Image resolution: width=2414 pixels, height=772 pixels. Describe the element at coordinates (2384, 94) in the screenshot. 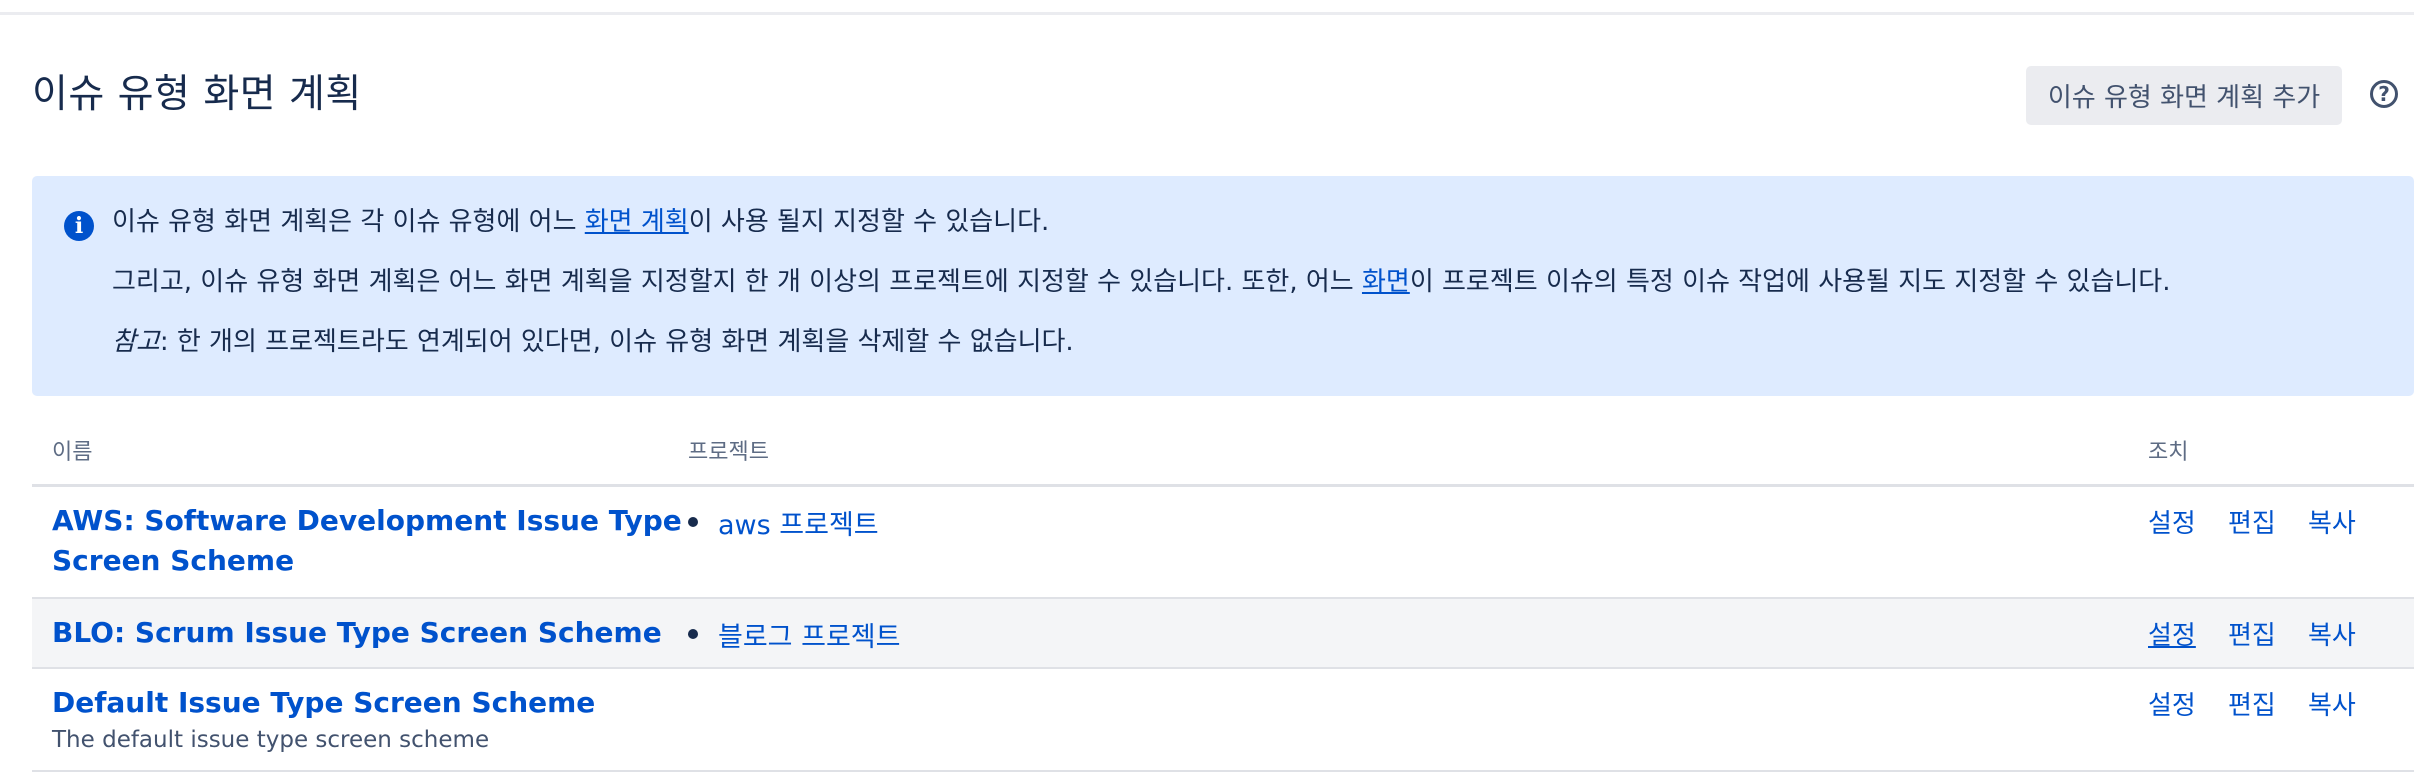

I see `question-circle-icon: ?` at that location.